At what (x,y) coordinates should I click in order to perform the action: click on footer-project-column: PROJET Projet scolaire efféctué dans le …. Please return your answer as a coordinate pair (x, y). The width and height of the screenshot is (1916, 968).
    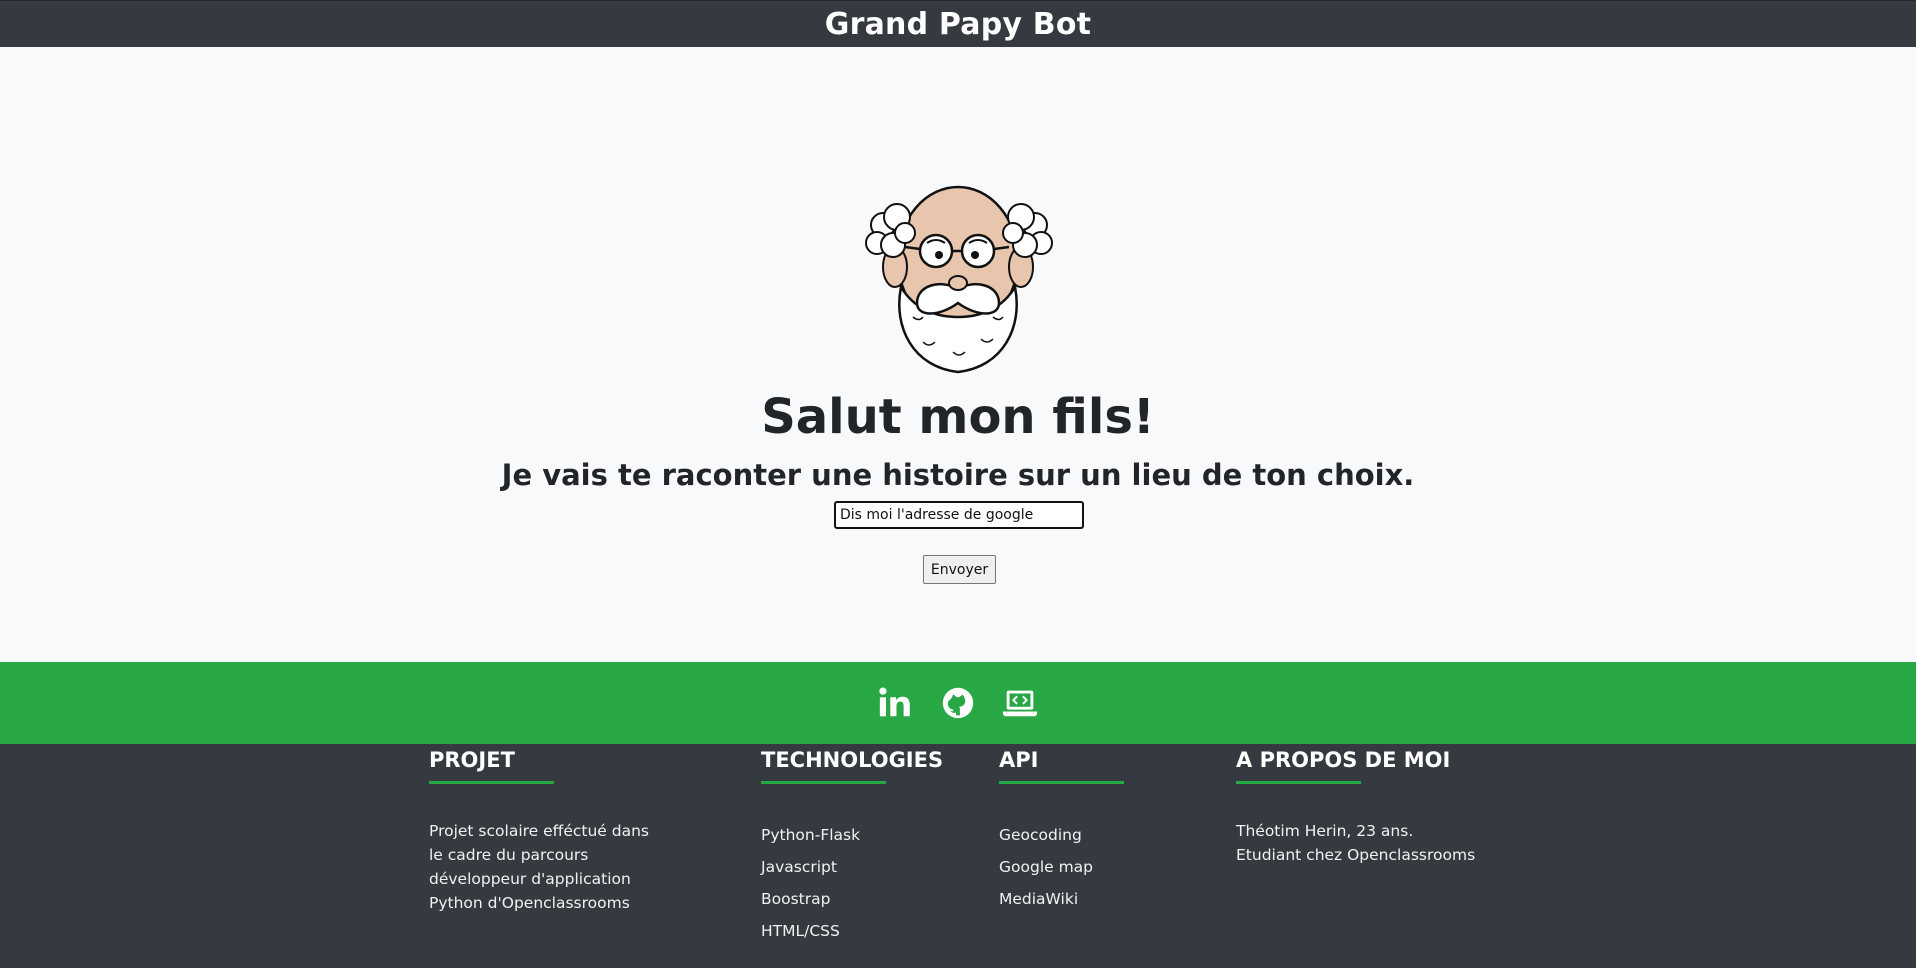
    Looking at the image, I should click on (544, 829).